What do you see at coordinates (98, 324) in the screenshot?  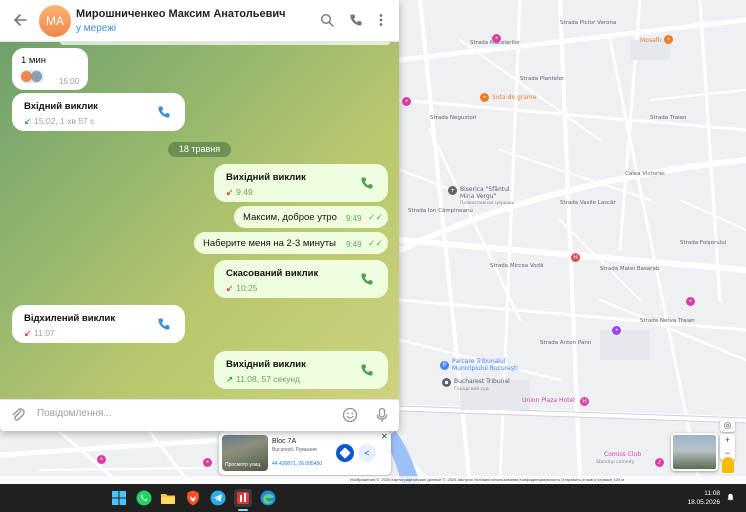 I see `call-bubble-incoming: Відхилений виклик ↙ 11:07` at bounding box center [98, 324].